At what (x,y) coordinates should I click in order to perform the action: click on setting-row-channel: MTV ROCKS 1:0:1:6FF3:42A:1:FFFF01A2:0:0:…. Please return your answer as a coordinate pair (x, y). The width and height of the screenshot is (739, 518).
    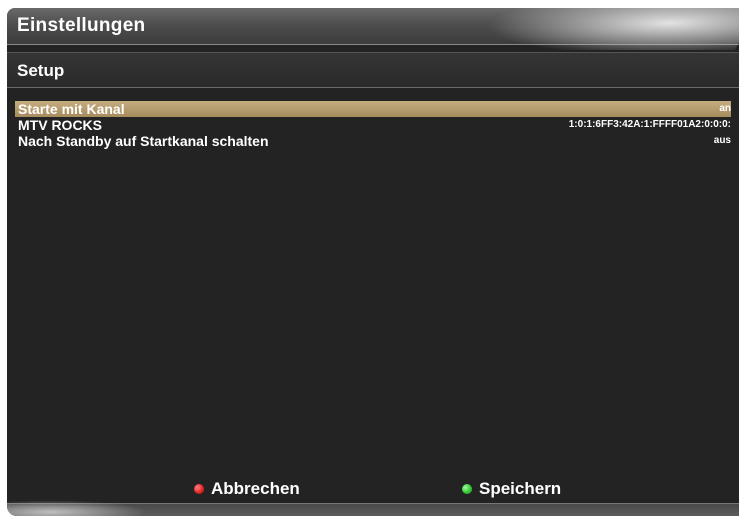
    Looking at the image, I should click on (373, 125).